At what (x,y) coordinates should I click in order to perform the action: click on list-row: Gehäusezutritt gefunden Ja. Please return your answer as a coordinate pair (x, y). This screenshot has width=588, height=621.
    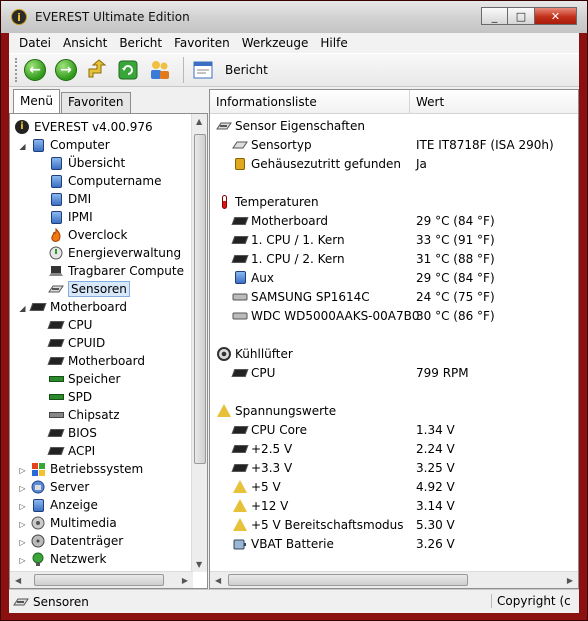
    Looking at the image, I should click on (394, 163).